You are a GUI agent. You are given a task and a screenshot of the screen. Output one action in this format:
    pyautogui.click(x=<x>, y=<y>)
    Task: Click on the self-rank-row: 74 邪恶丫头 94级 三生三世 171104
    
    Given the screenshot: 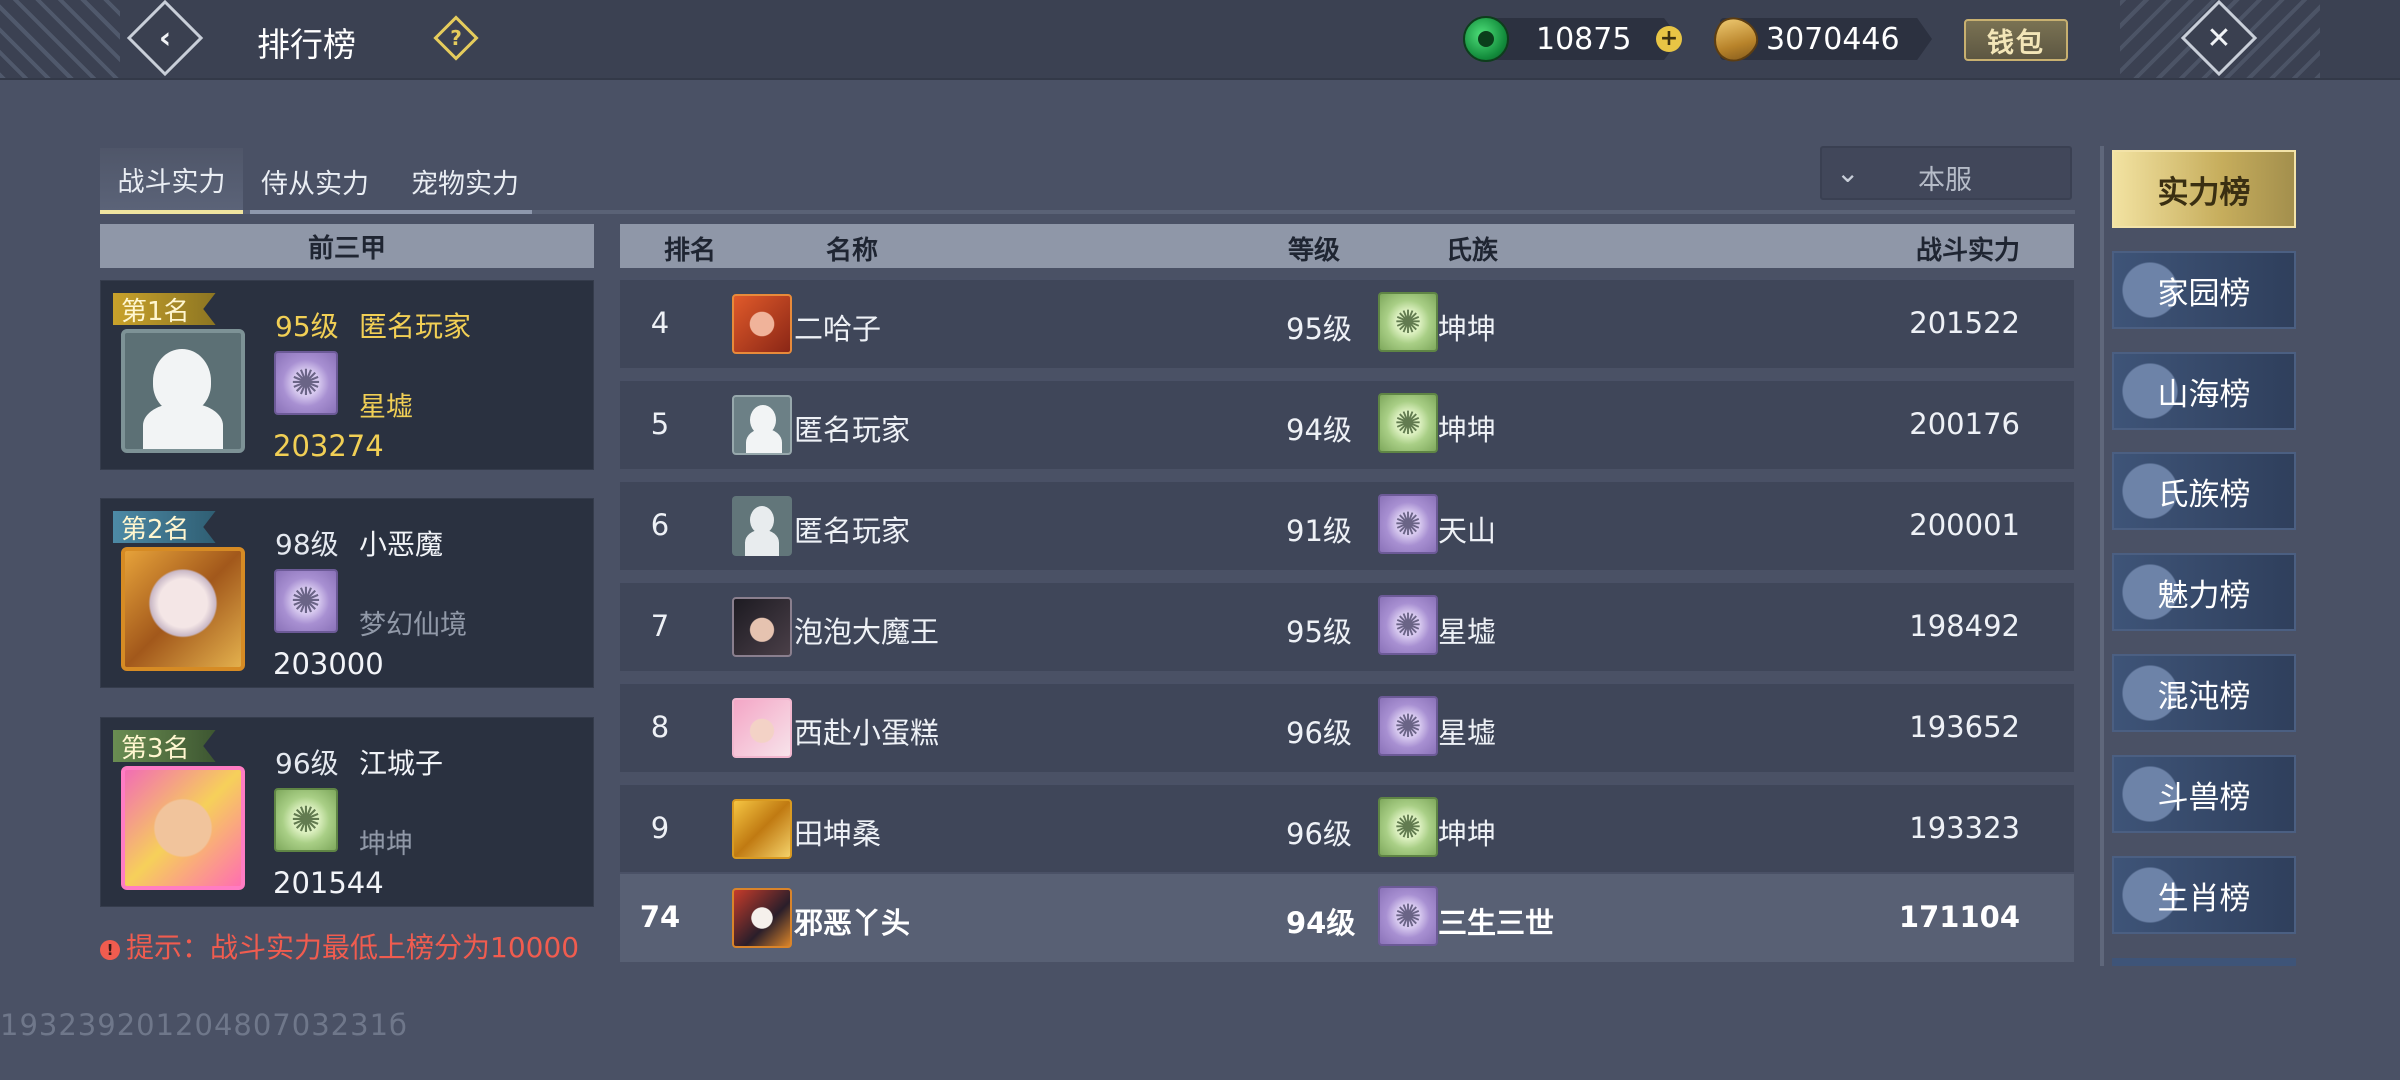 What is the action you would take?
    pyautogui.click(x=1347, y=917)
    